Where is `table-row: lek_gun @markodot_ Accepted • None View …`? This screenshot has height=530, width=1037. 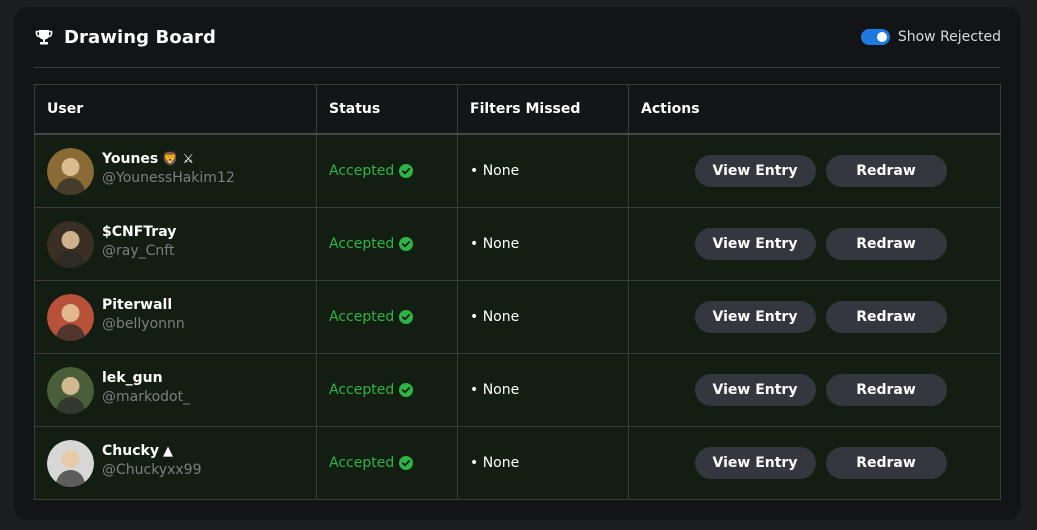 table-row: lek_gun @markodot_ Accepted • None View … is located at coordinates (517, 390).